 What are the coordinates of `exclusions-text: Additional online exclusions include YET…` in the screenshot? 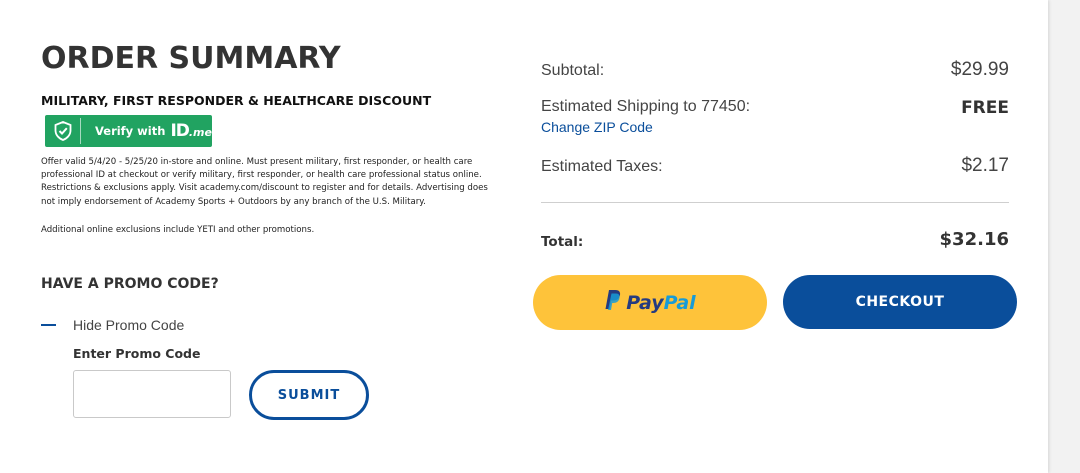 It's located at (178, 229).